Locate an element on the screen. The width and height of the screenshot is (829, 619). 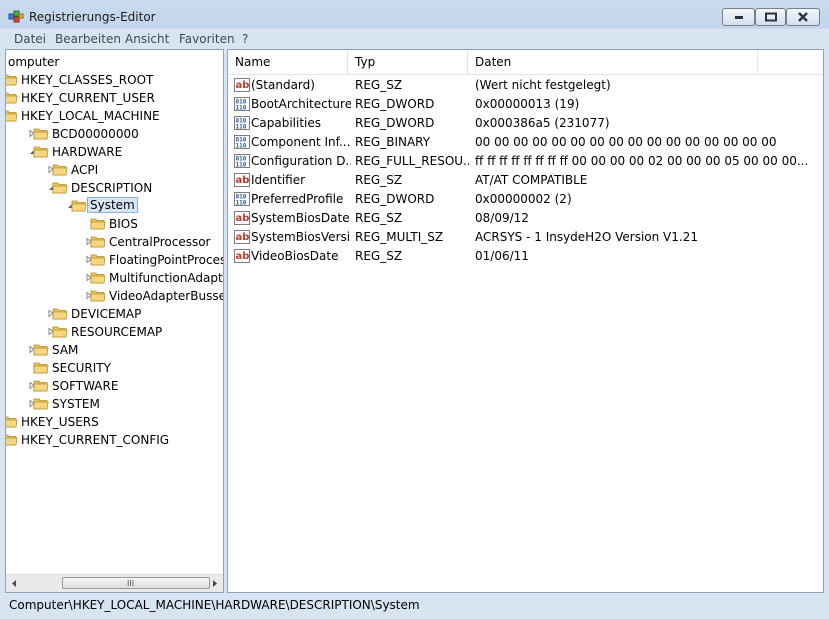
tree-node-label: CentralProcessor is located at coordinates (160, 242).